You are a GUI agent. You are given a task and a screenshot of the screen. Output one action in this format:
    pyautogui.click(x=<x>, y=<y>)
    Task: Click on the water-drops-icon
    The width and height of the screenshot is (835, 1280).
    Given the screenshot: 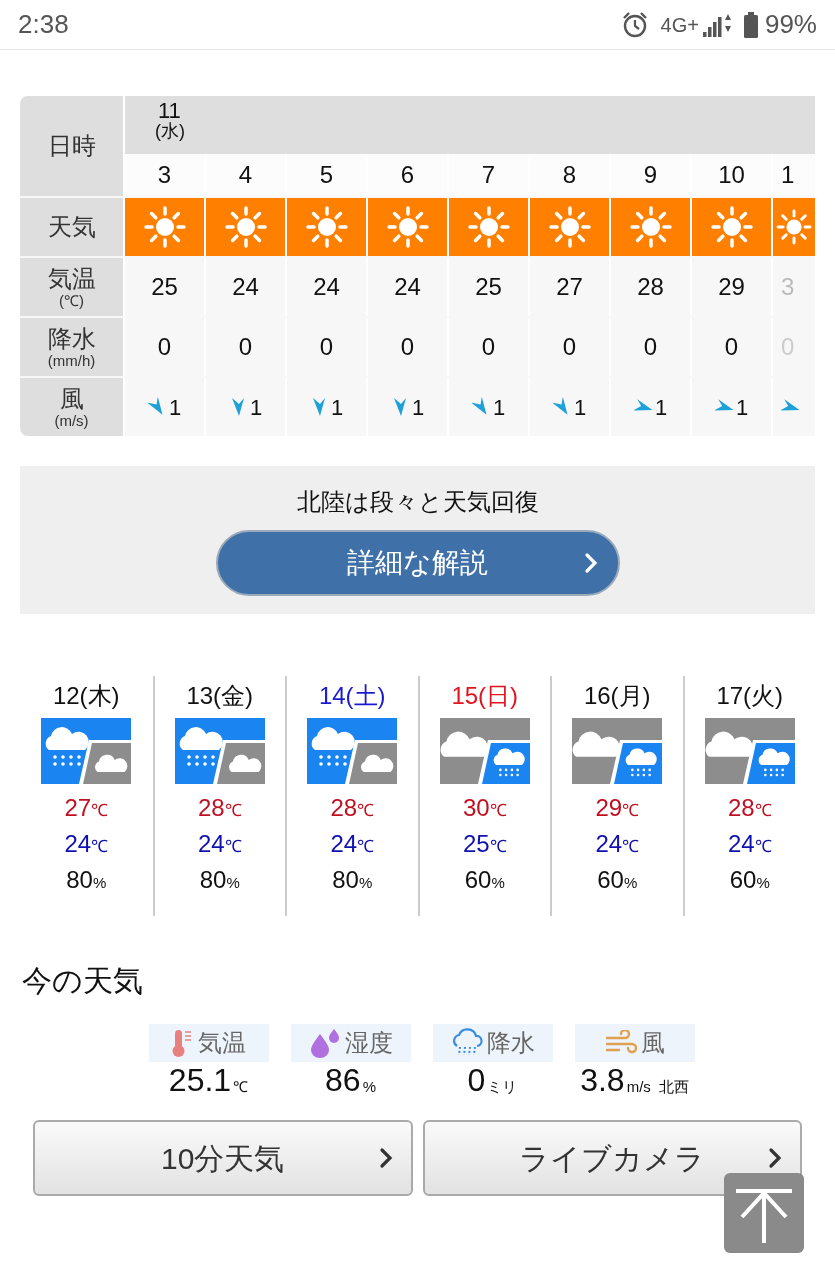 What is the action you would take?
    pyautogui.click(x=324, y=1043)
    